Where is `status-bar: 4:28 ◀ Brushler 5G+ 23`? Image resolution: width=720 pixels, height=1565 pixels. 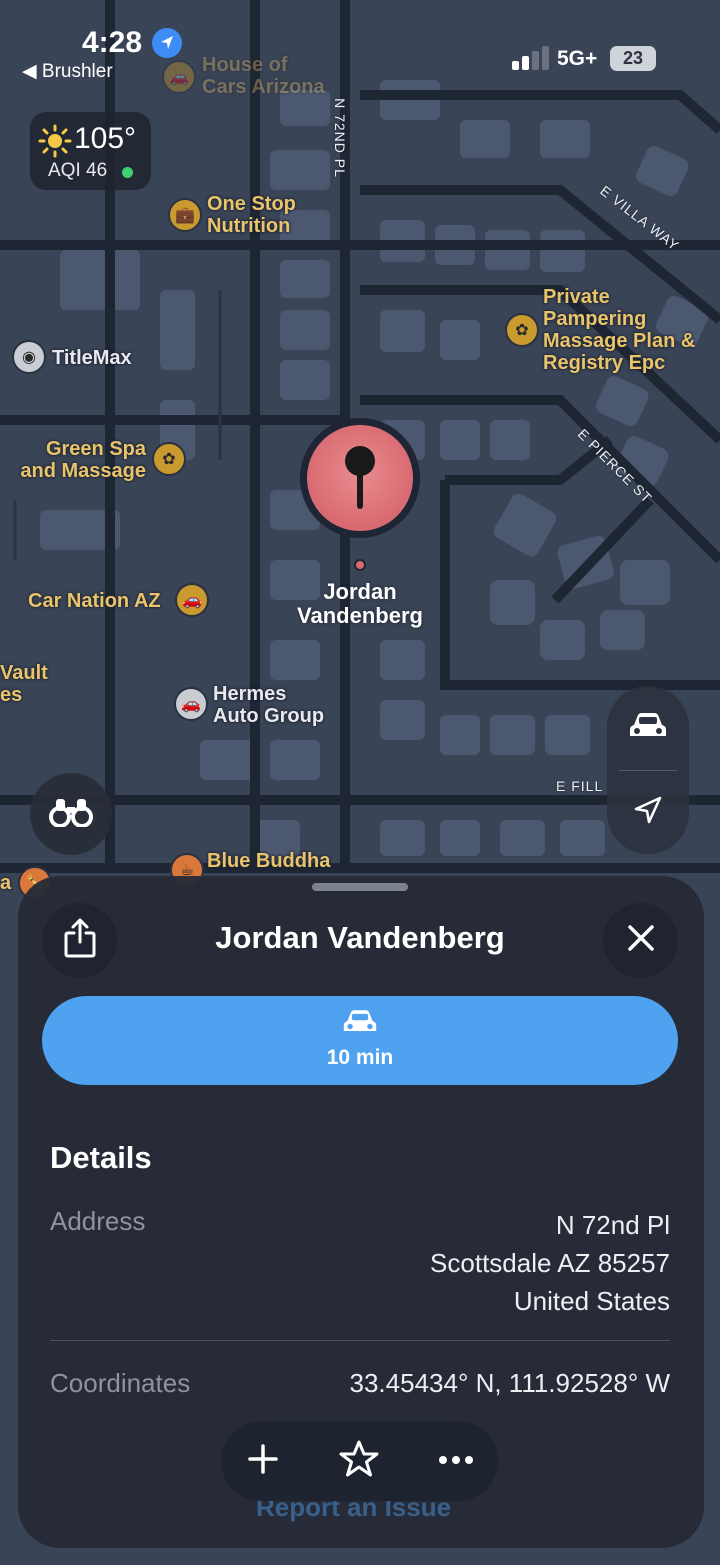 status-bar: 4:28 ◀ Brushler 5G+ 23 is located at coordinates (360, 46).